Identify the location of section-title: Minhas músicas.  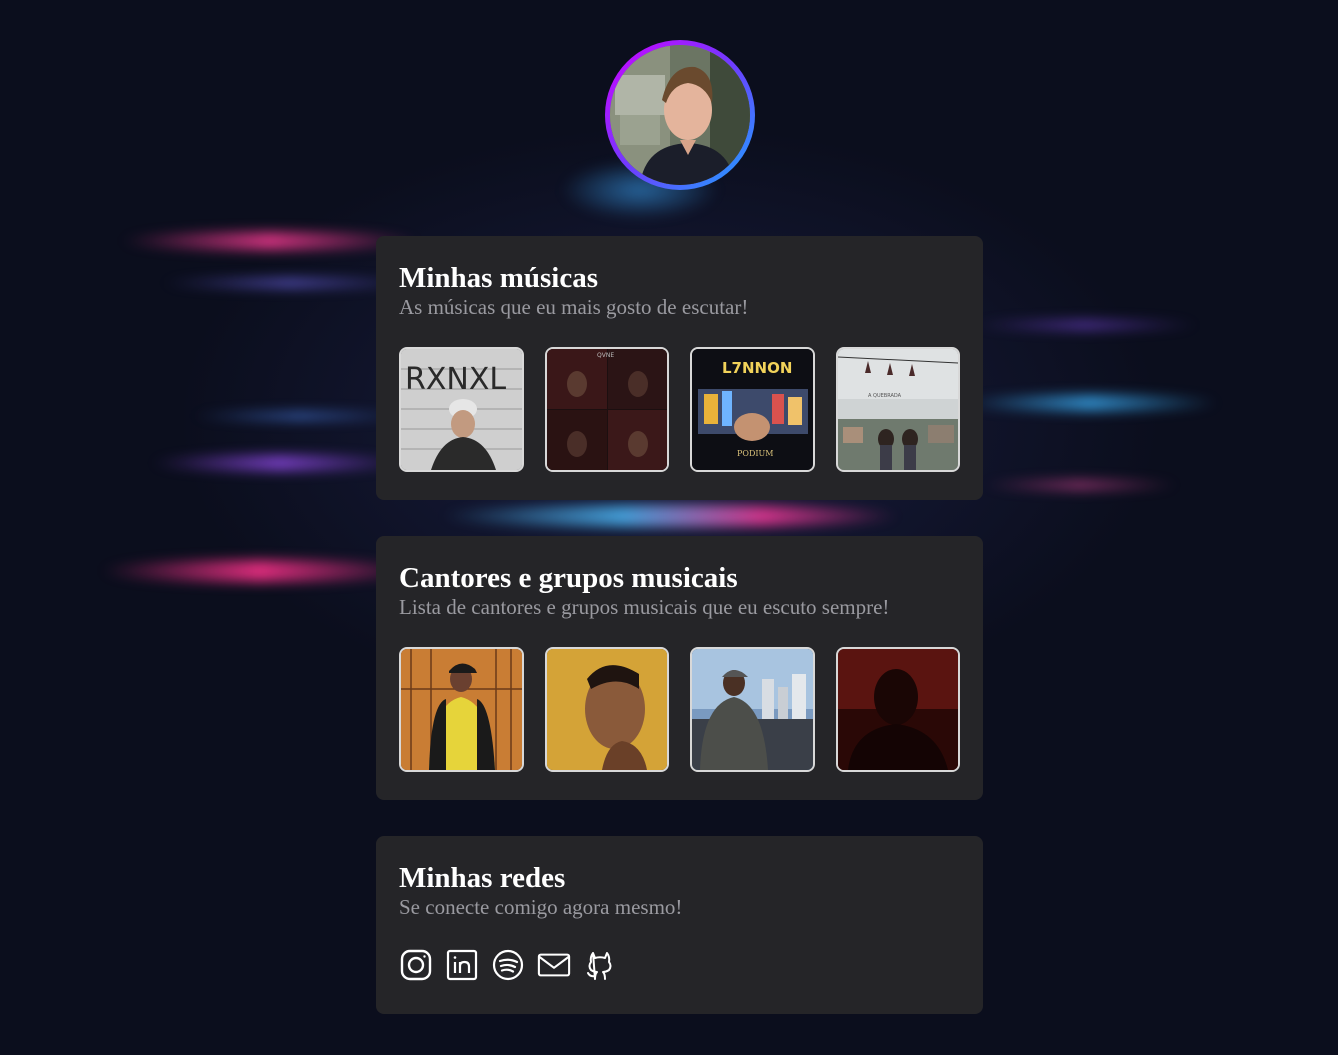
(499, 278).